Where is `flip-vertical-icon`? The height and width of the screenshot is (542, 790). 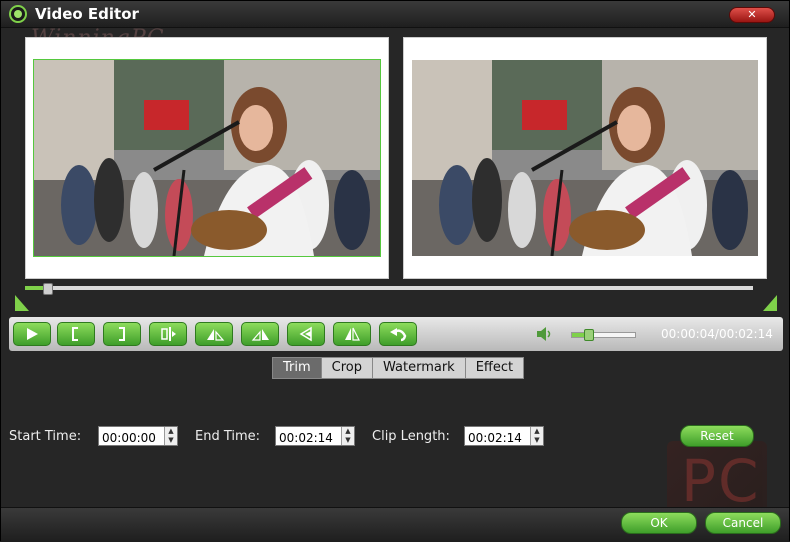
flip-vertical-icon is located at coordinates (352, 334).